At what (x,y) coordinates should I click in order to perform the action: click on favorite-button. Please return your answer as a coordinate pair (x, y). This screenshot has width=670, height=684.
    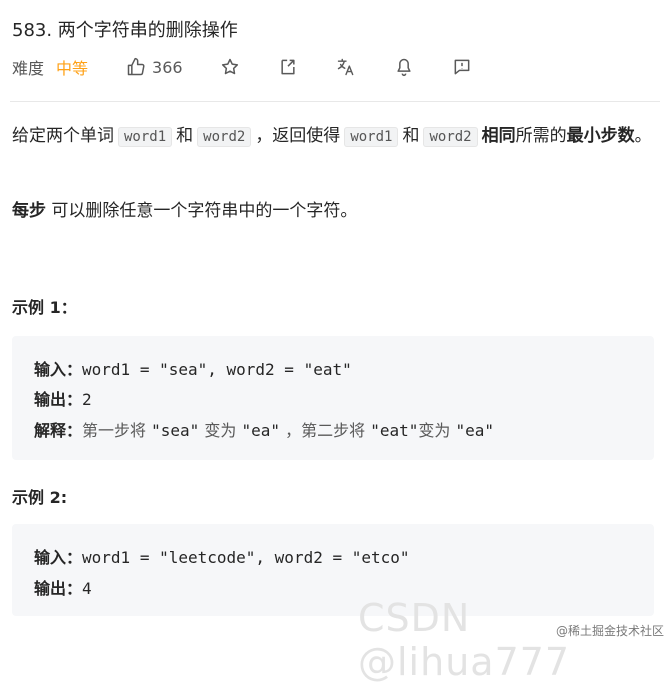
    Looking at the image, I should click on (230, 67).